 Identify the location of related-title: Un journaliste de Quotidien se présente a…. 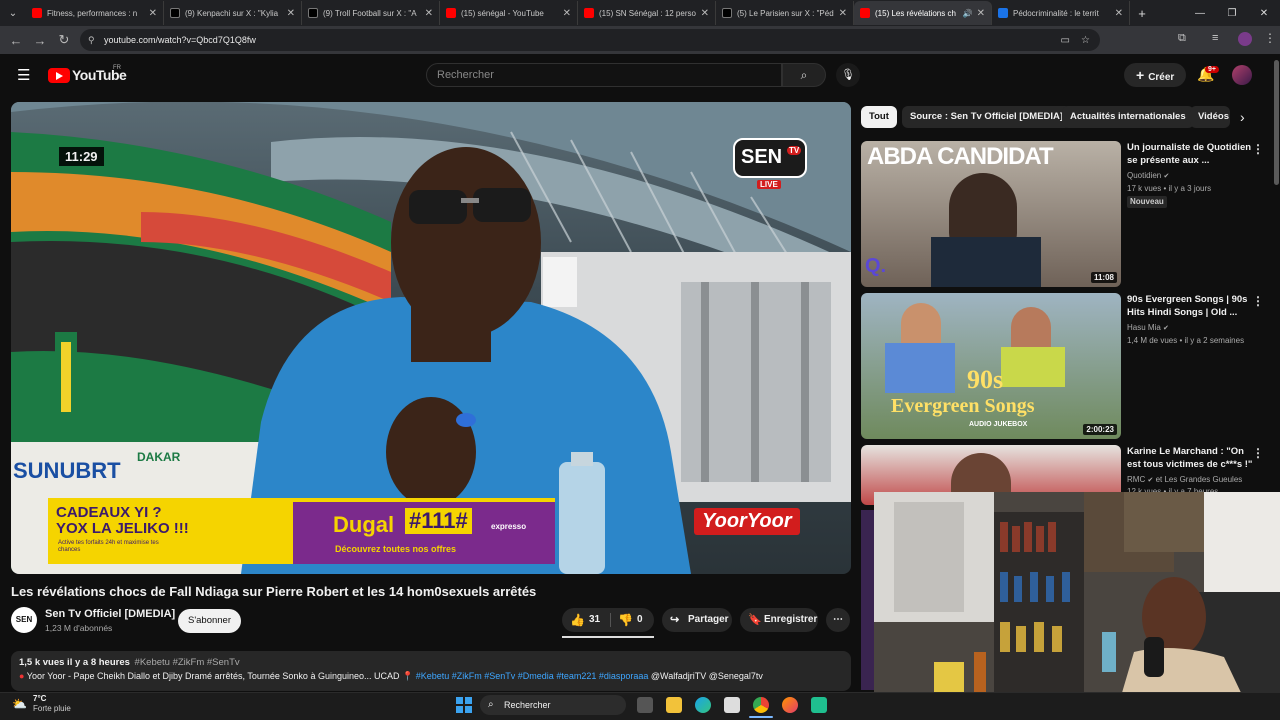
(1189, 154).